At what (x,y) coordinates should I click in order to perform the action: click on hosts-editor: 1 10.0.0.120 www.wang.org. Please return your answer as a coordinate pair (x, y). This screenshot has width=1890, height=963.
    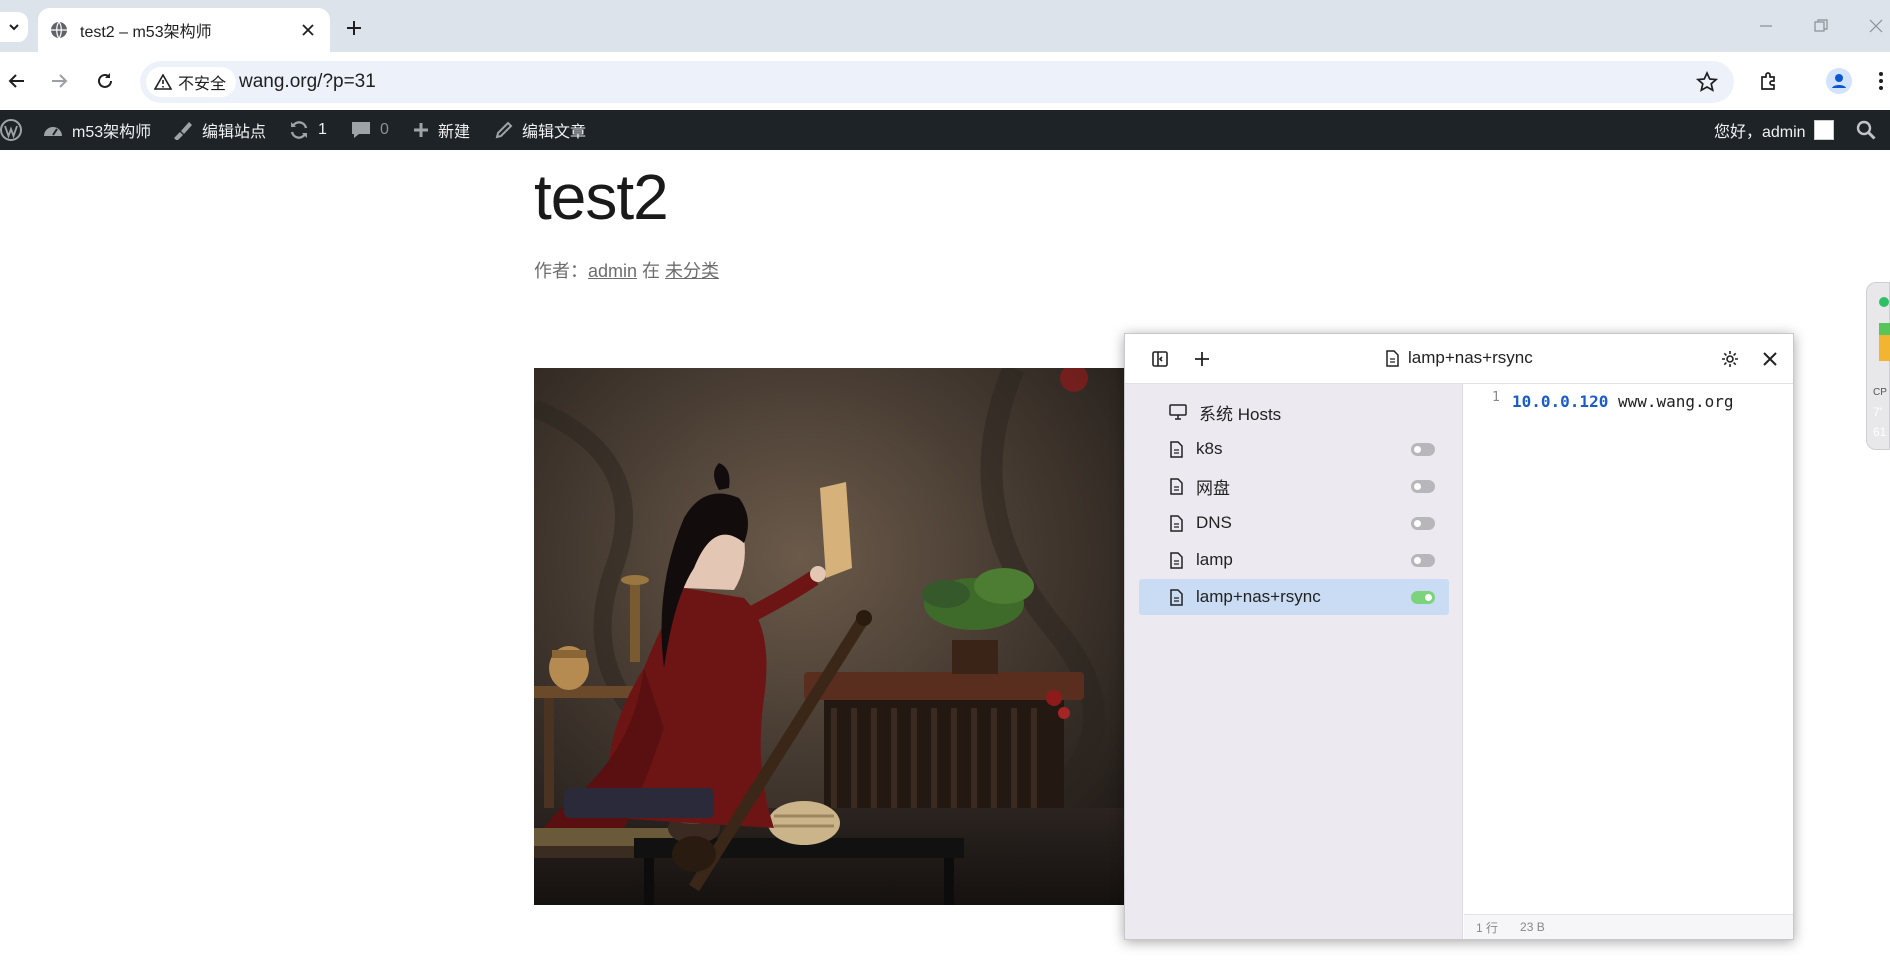
    Looking at the image, I should click on (1628, 649).